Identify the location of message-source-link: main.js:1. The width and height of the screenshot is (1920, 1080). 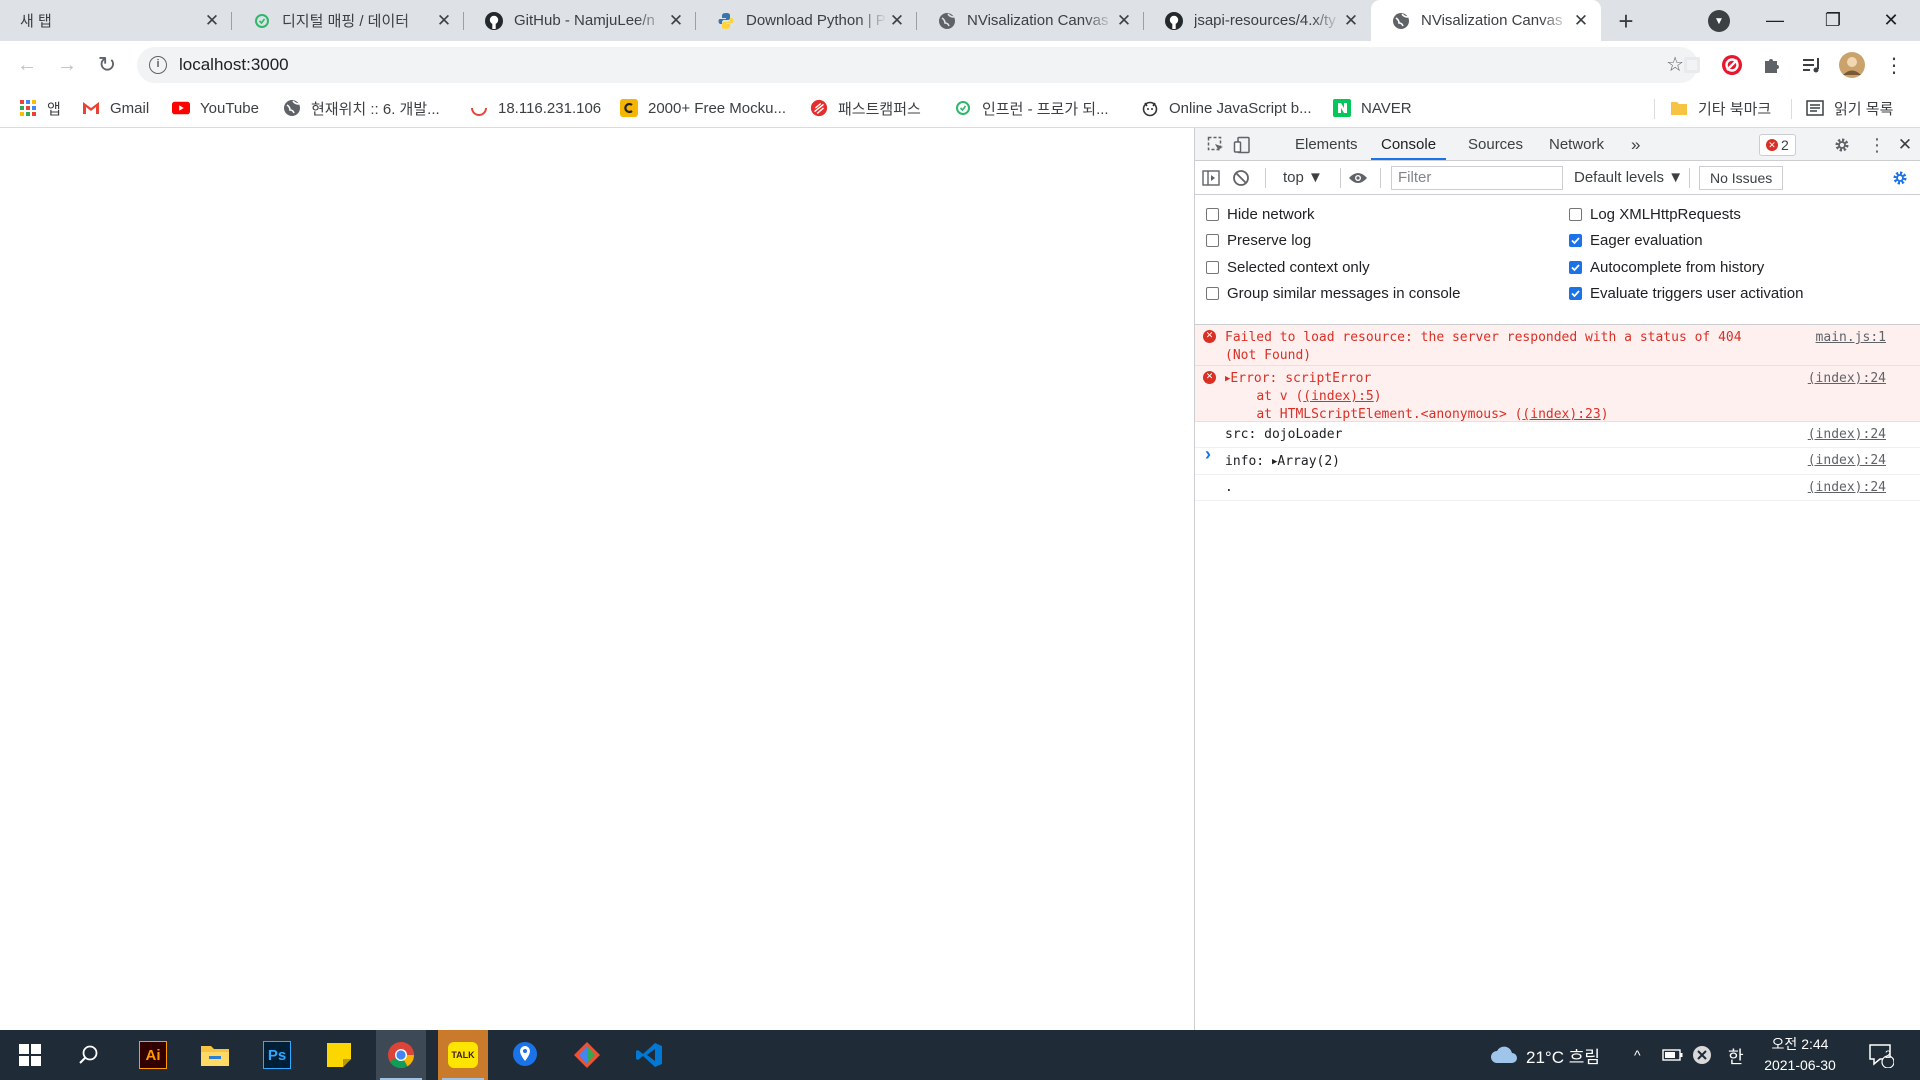
(1851, 338).